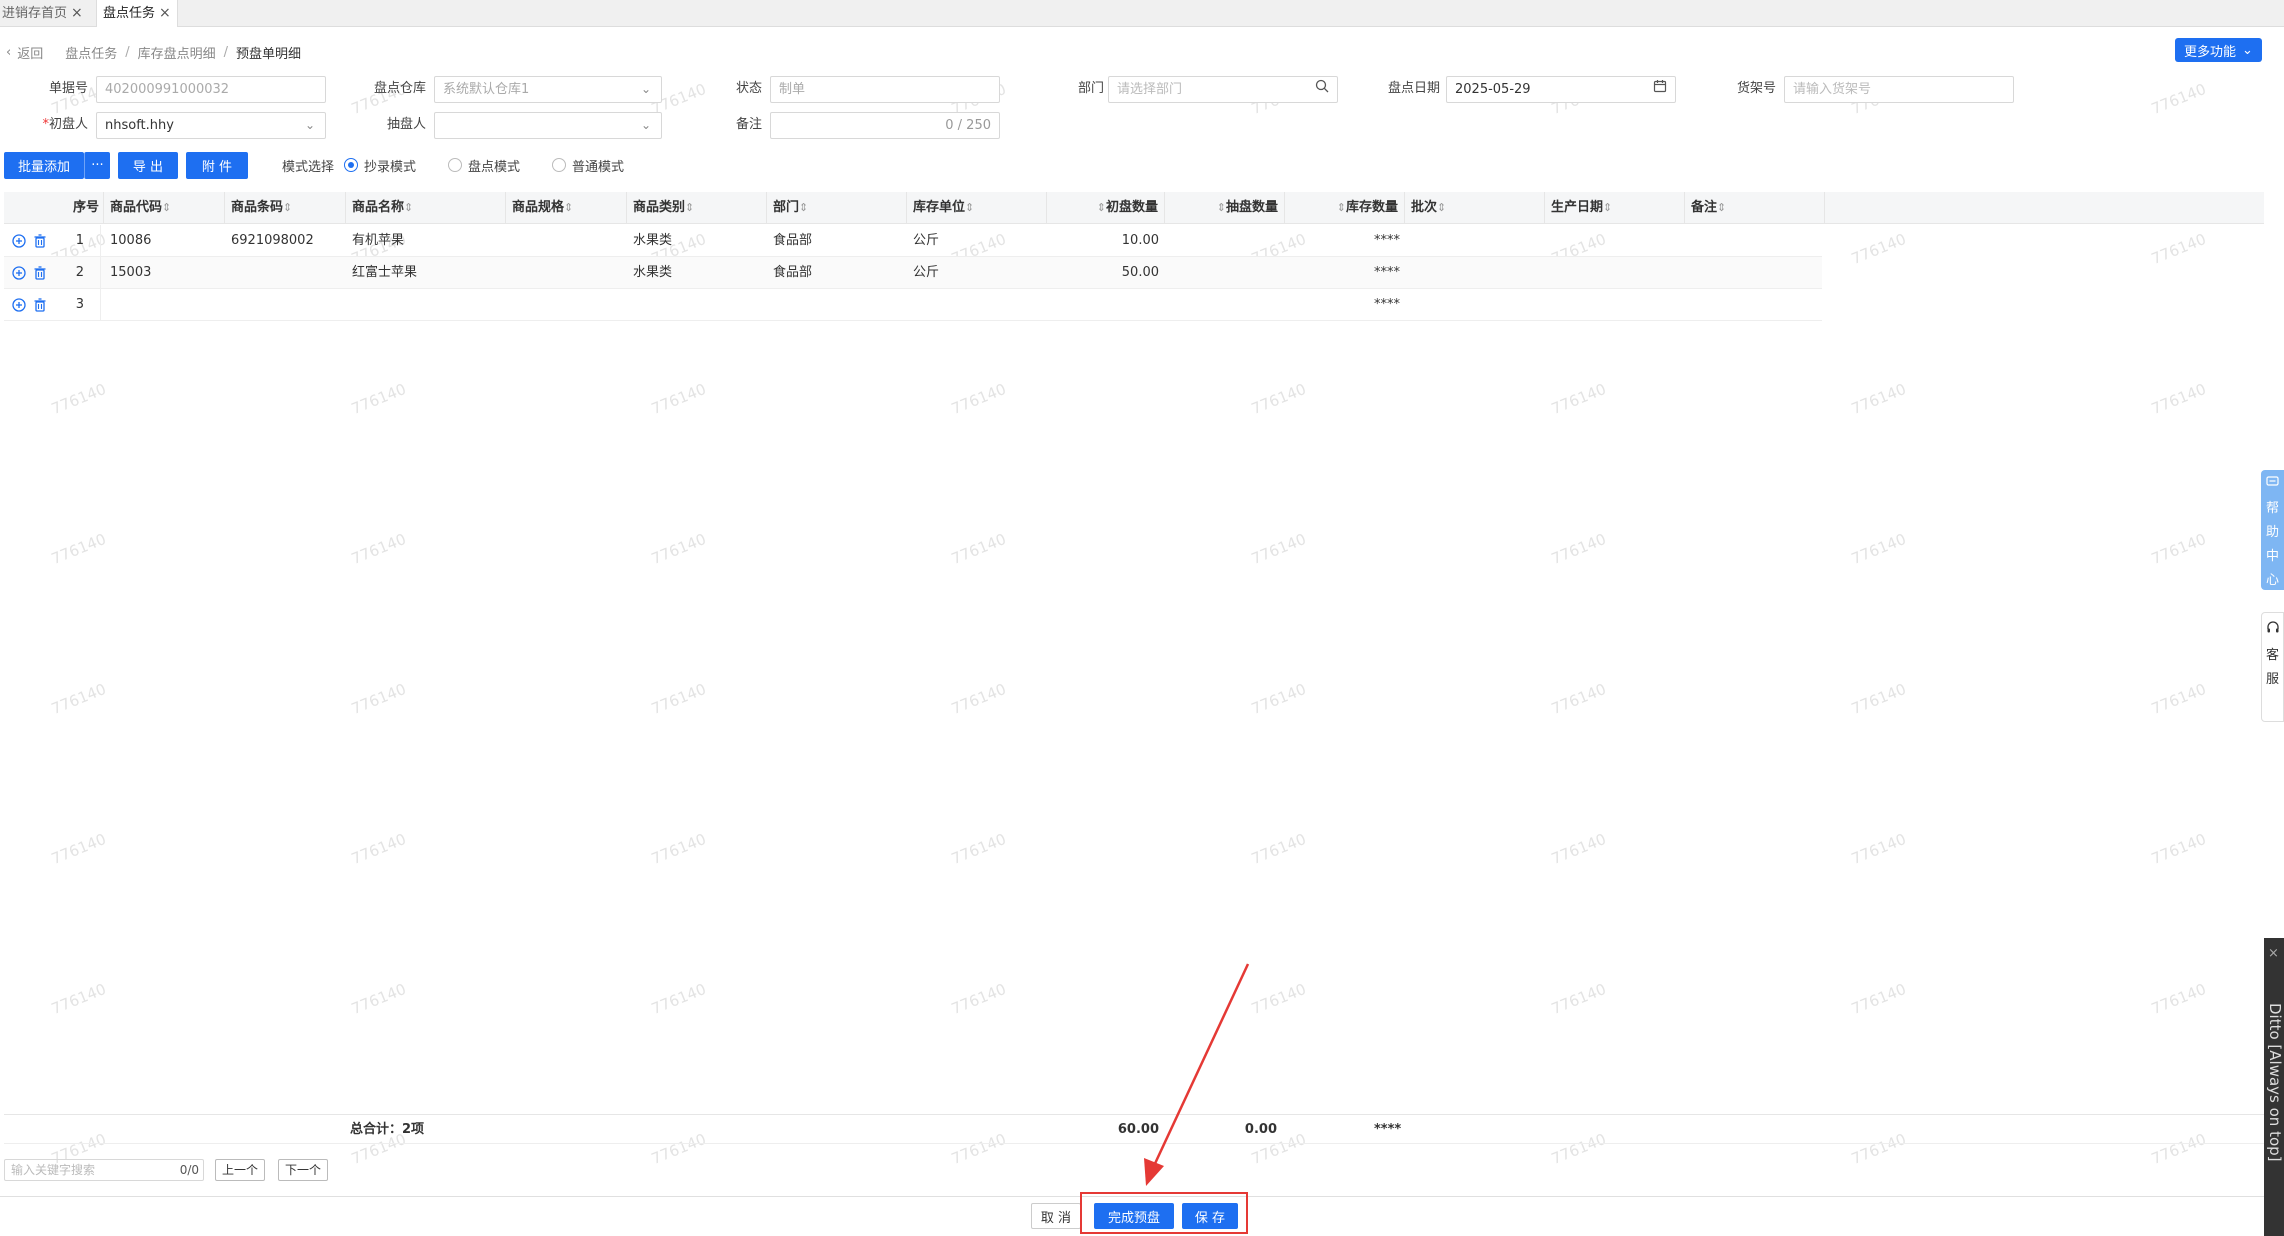 This screenshot has width=2284, height=1236. What do you see at coordinates (1103, 305) in the screenshot?
I see `cell-first-qty` at bounding box center [1103, 305].